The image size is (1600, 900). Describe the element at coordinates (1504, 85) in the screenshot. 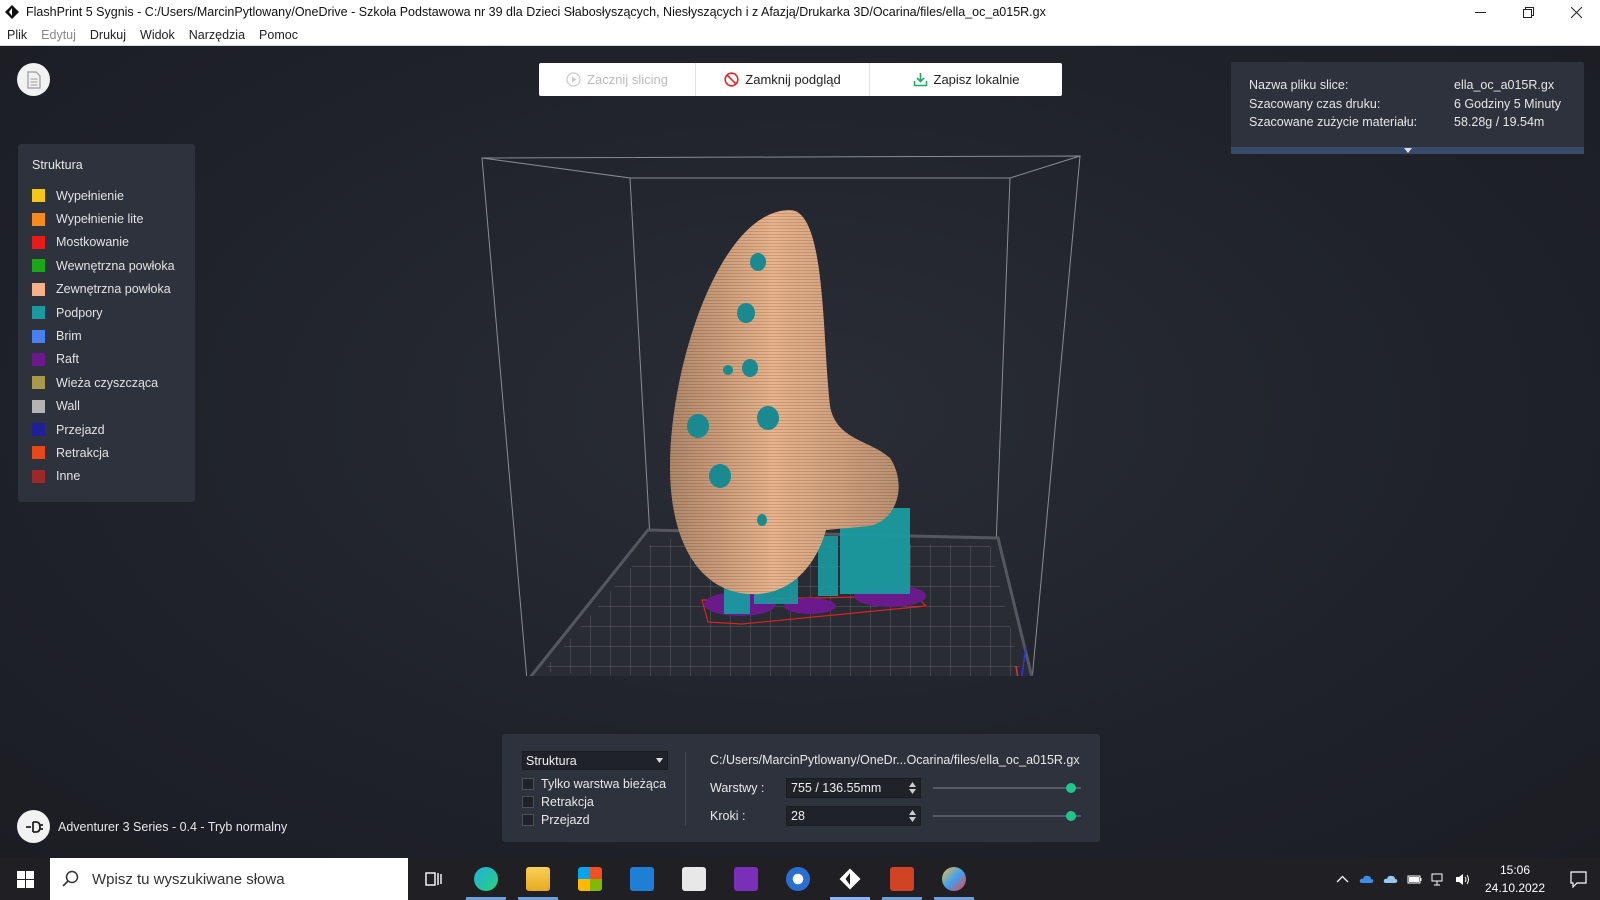

I see `file-name-value: ella_oc_a015R.gx` at that location.